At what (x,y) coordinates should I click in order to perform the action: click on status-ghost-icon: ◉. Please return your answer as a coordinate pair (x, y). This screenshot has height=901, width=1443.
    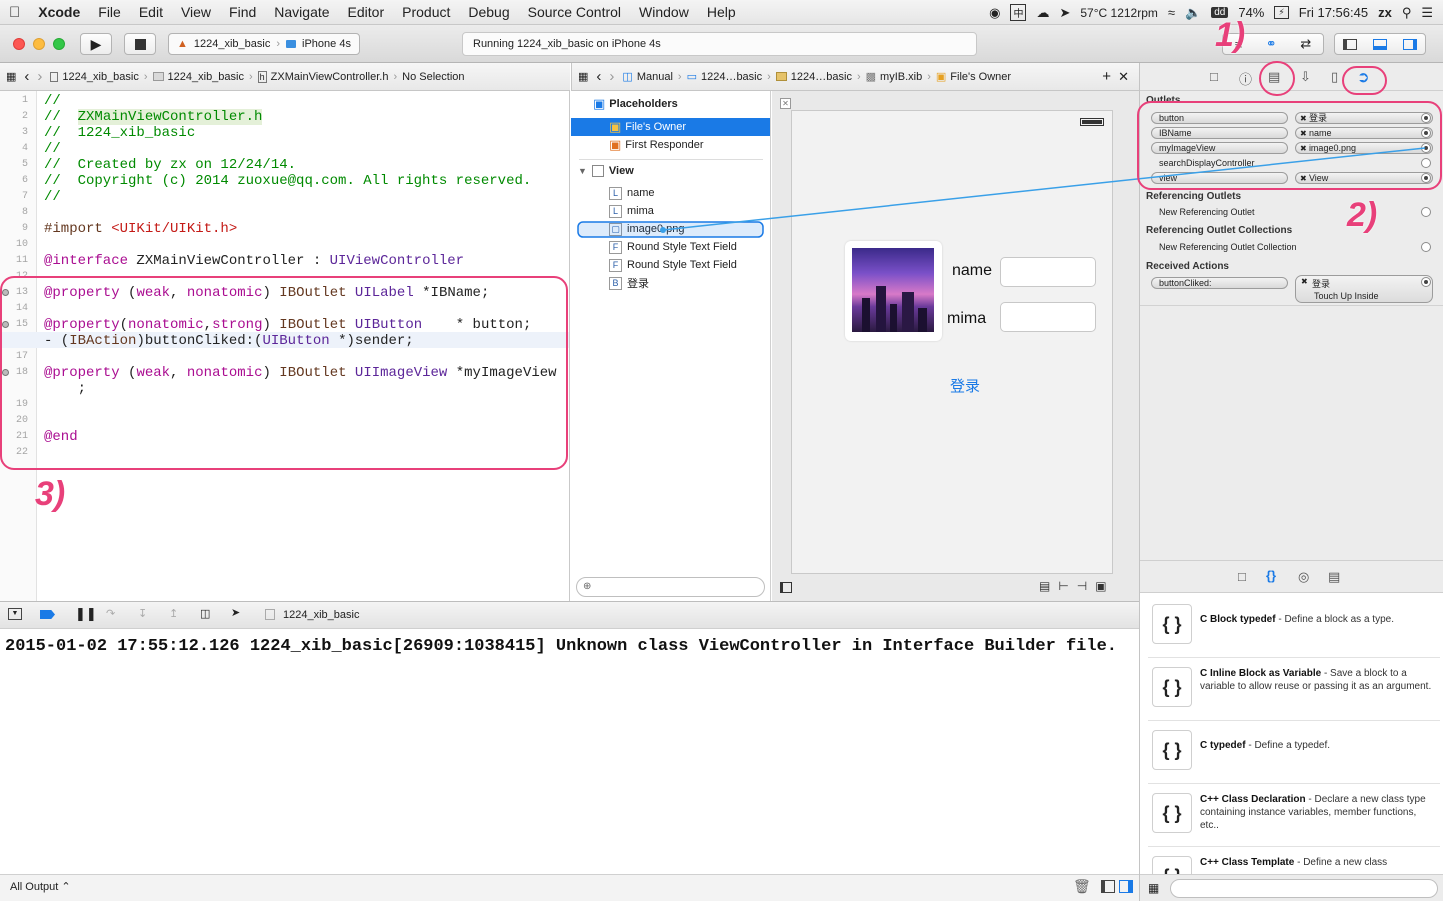
    Looking at the image, I should click on (994, 13).